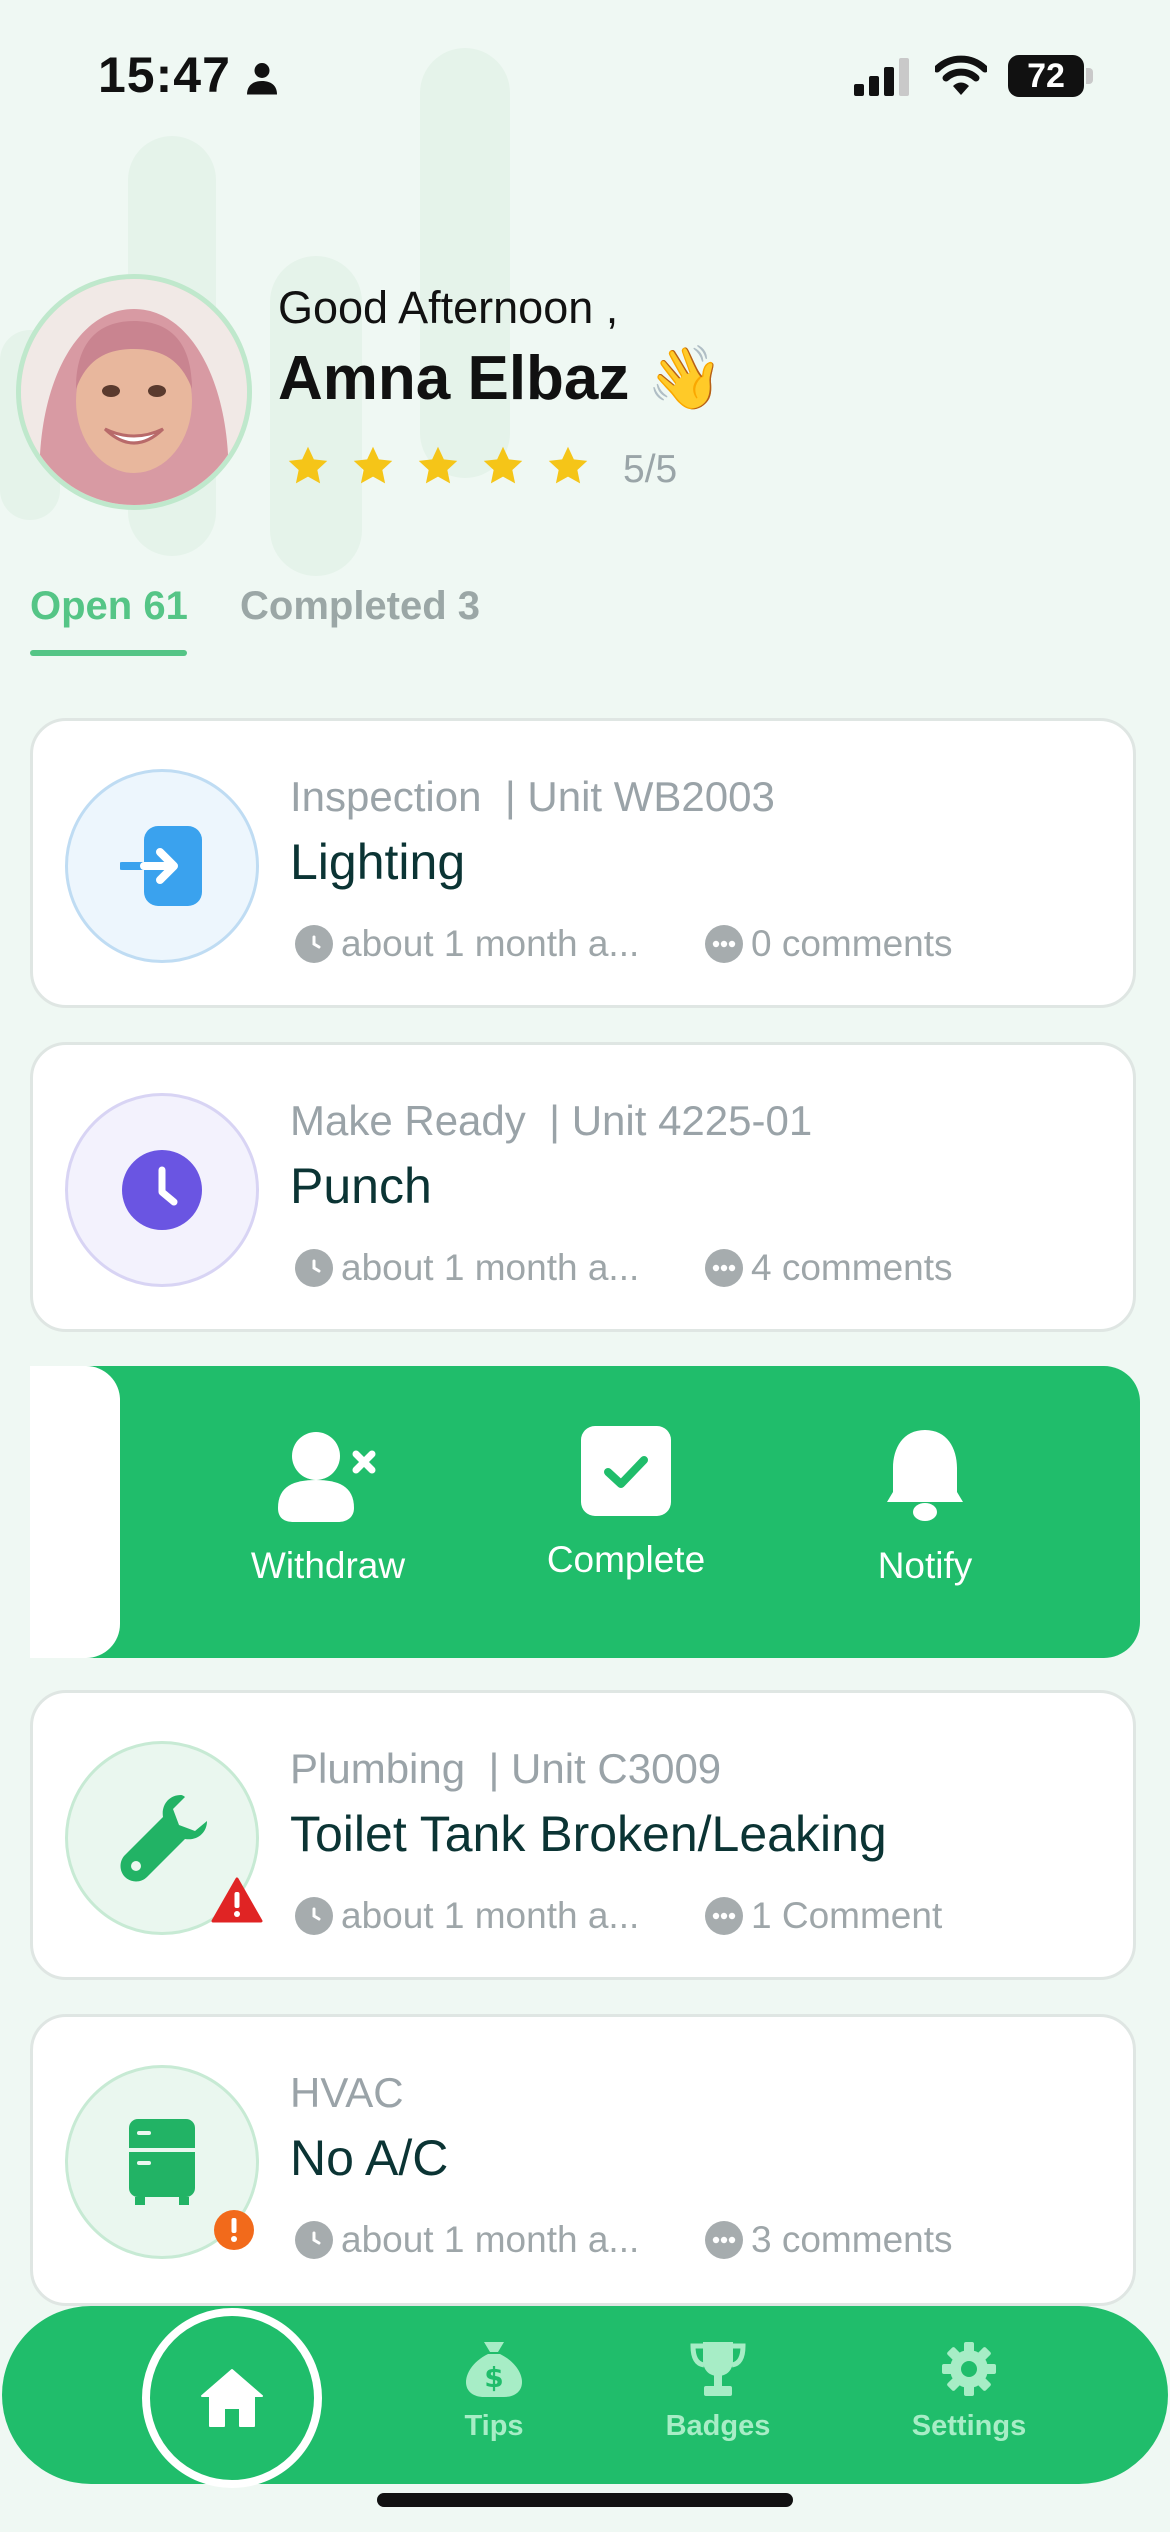 This screenshot has width=1170, height=2532. I want to click on home-icon, so click(232, 2398).